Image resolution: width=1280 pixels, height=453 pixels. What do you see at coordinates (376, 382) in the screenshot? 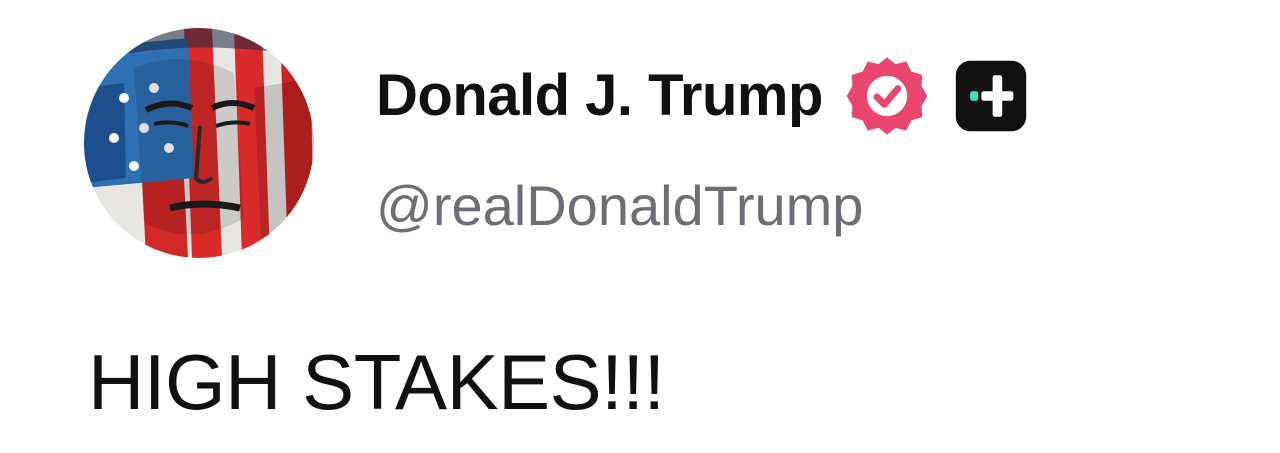
I see `post-body-text: HIGH STAKES!!!` at bounding box center [376, 382].